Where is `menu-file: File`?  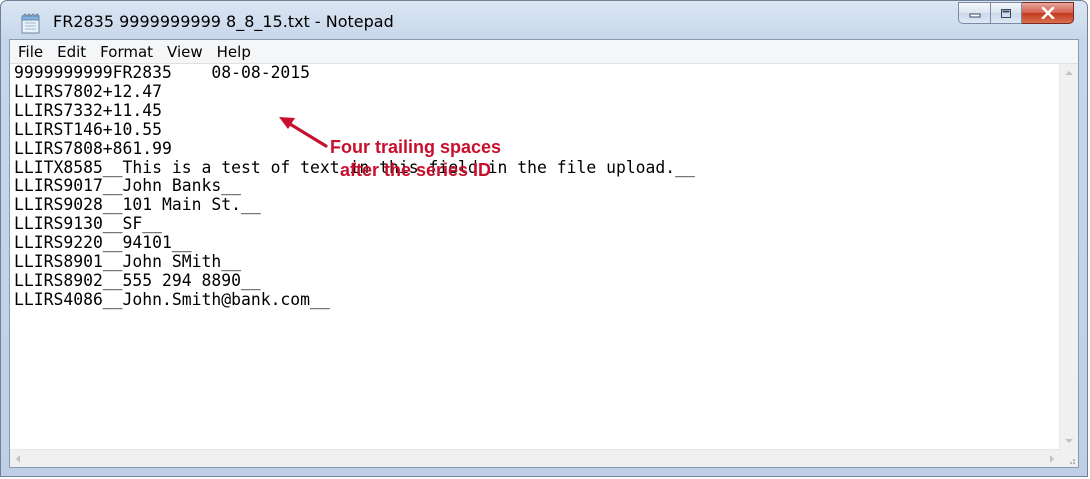 menu-file: File is located at coordinates (30, 52).